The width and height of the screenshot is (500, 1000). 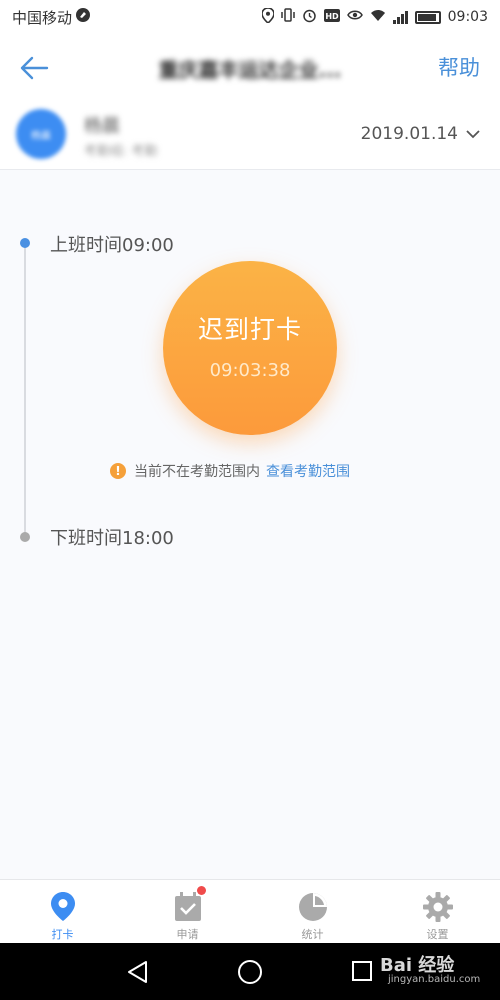 I want to click on timeline-start-dot, so click(x=25, y=243).